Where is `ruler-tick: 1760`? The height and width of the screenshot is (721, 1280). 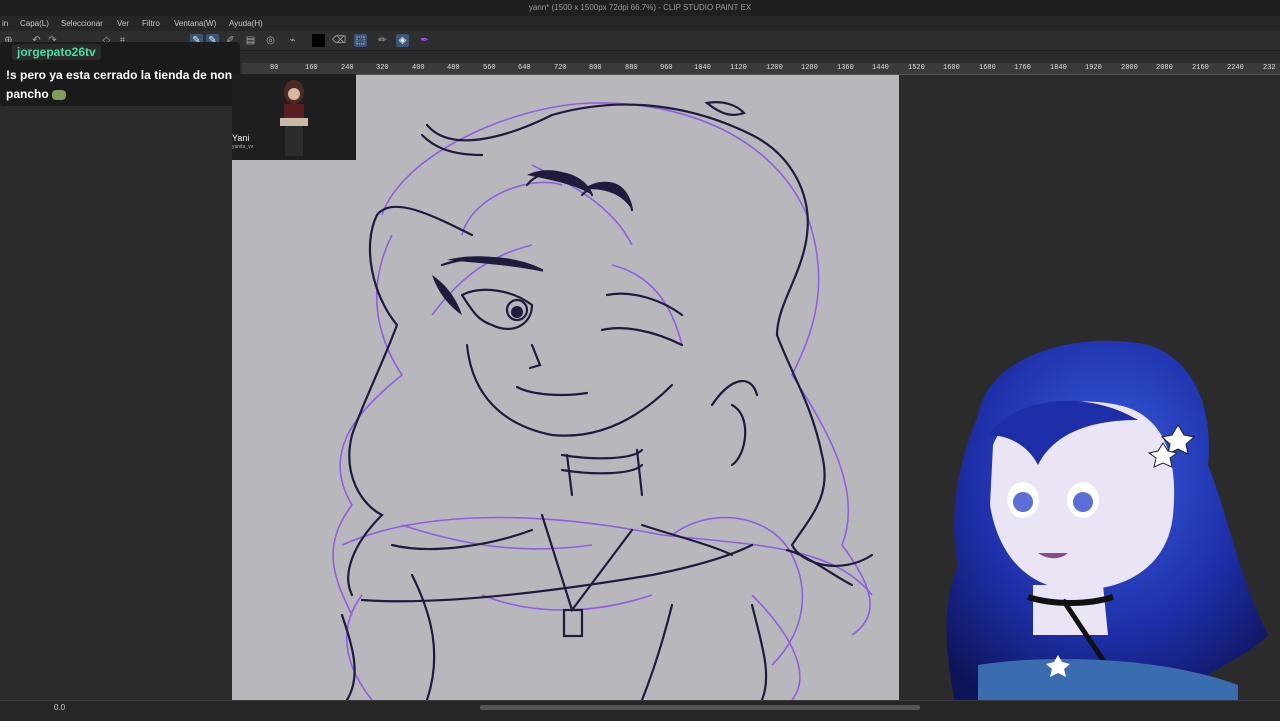
ruler-tick: 1760 is located at coordinates (1022, 68).